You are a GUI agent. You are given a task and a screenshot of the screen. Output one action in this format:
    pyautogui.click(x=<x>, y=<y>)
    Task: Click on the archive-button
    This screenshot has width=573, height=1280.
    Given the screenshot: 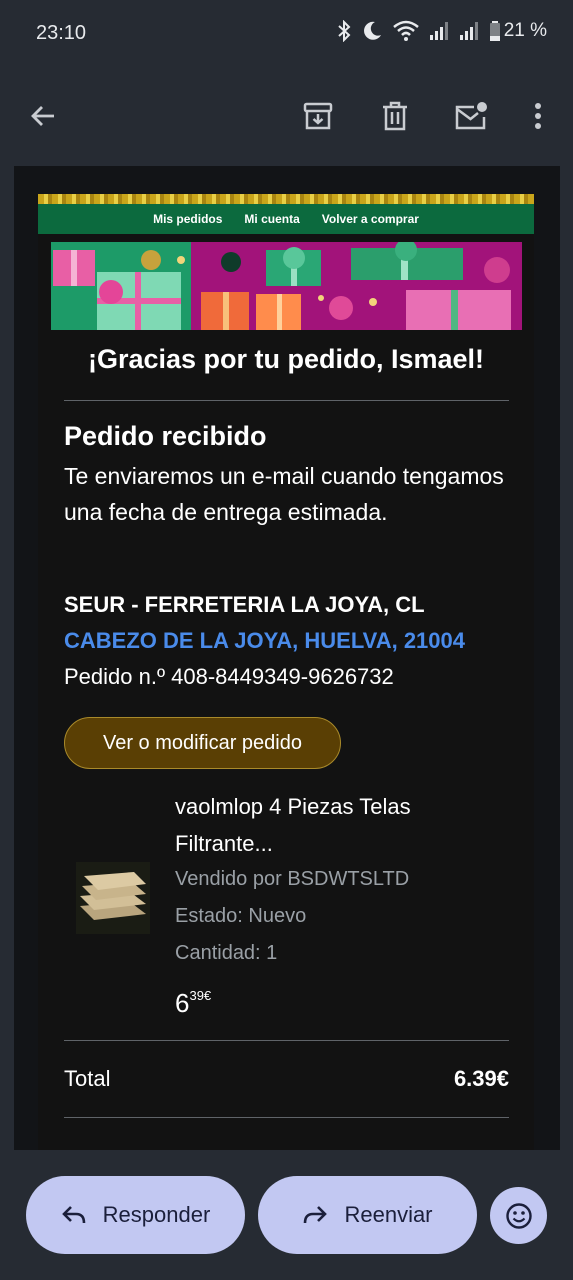 What is the action you would take?
    pyautogui.click(x=318, y=116)
    